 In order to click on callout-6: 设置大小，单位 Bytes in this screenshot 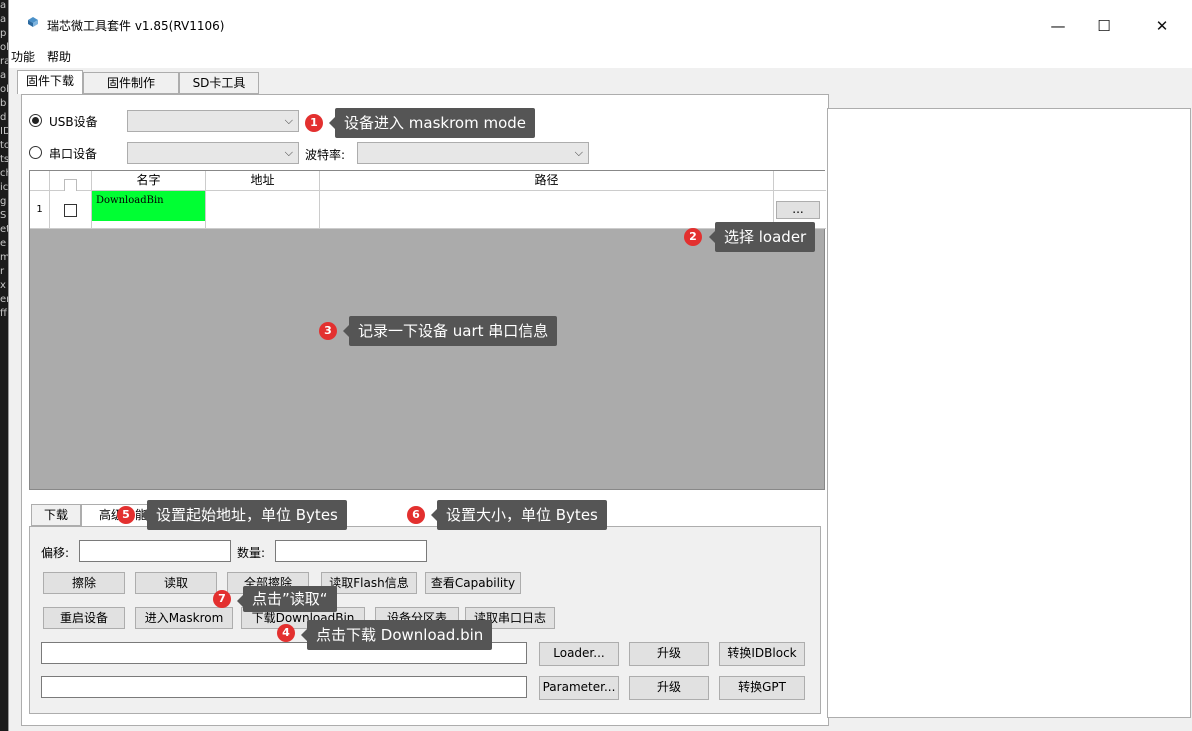, I will do `click(519, 515)`.